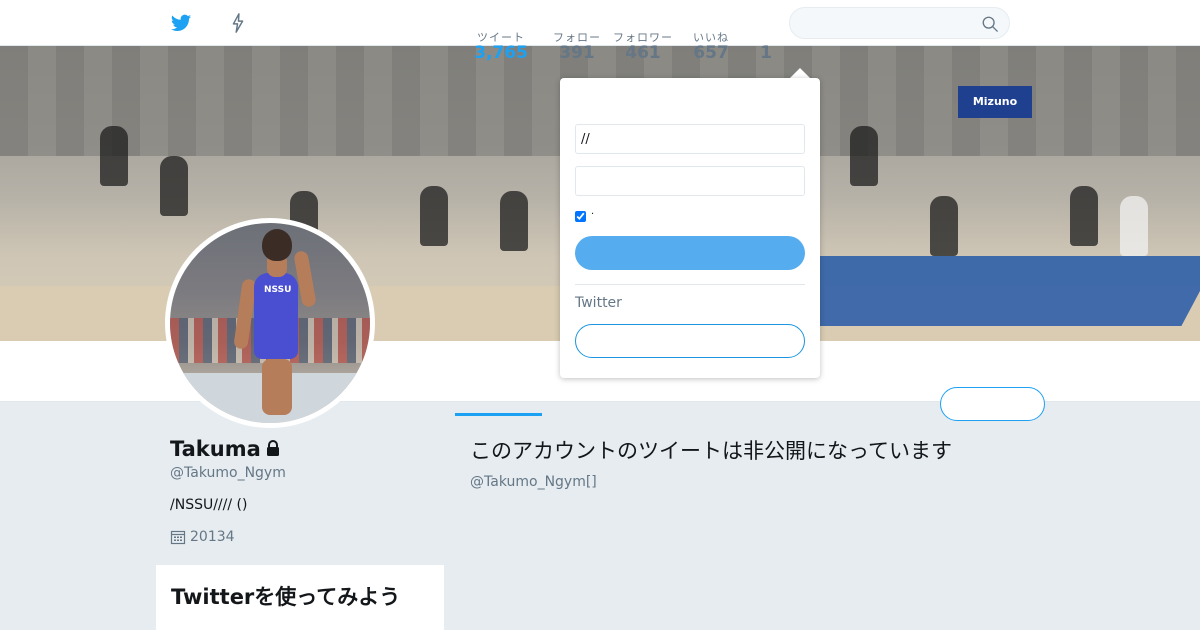 Image resolution: width=1200 pixels, height=630 pixels. What do you see at coordinates (178, 537) in the screenshot?
I see `calendar-icon` at bounding box center [178, 537].